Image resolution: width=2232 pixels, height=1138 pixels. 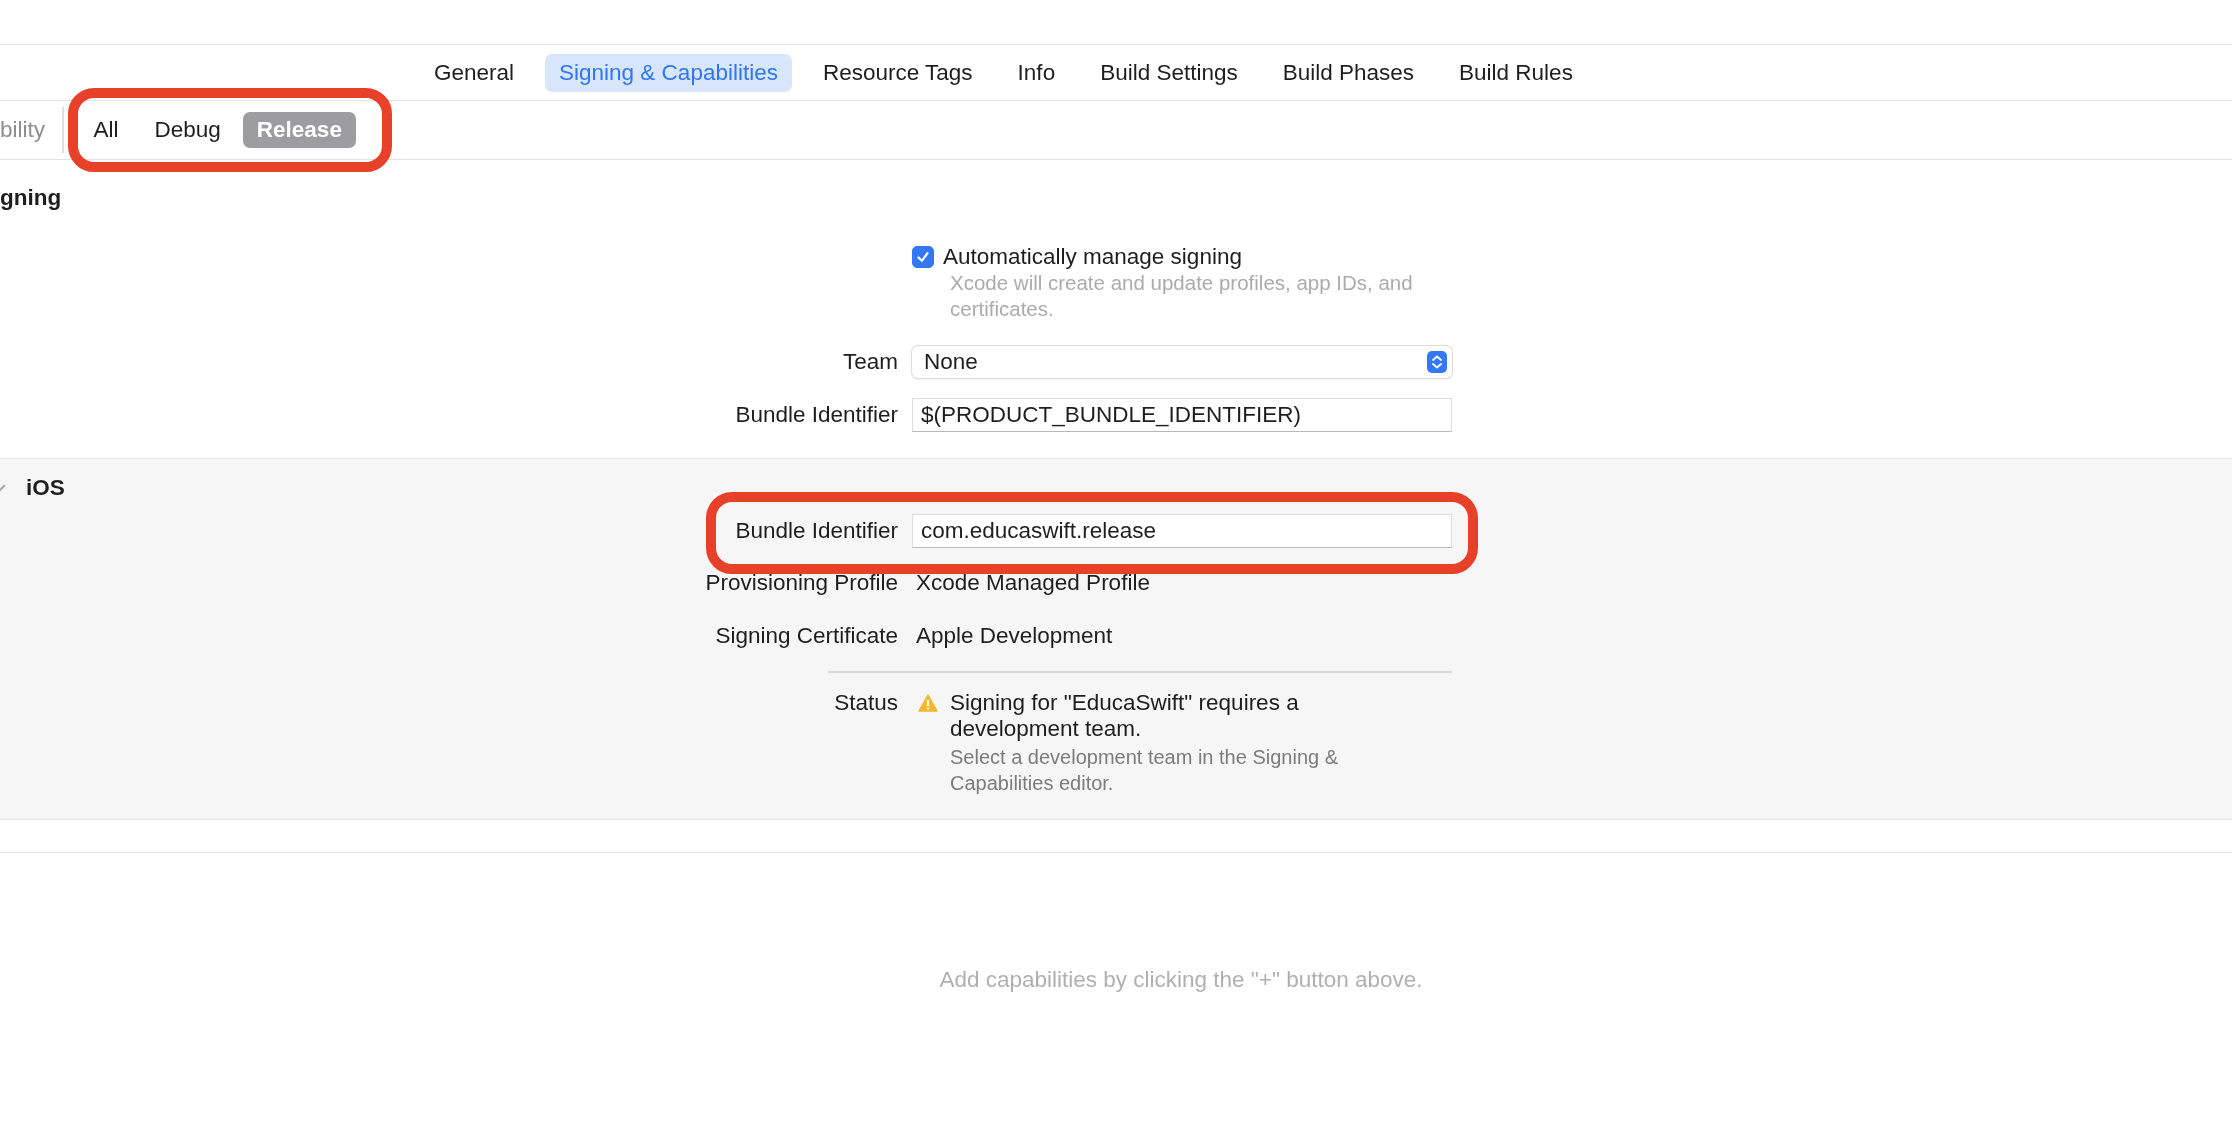 What do you see at coordinates (1014, 636) in the screenshot?
I see `field-value: Apple Development` at bounding box center [1014, 636].